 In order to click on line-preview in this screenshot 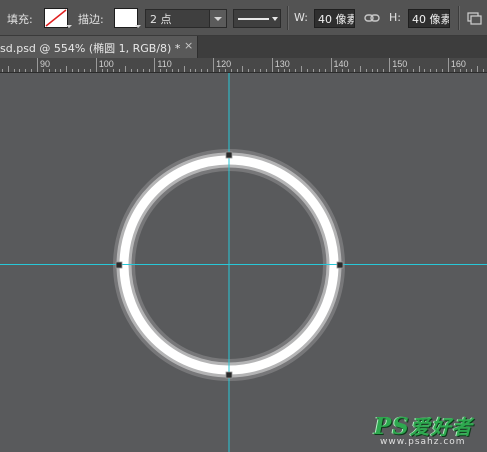, I will do `click(253, 19)`.